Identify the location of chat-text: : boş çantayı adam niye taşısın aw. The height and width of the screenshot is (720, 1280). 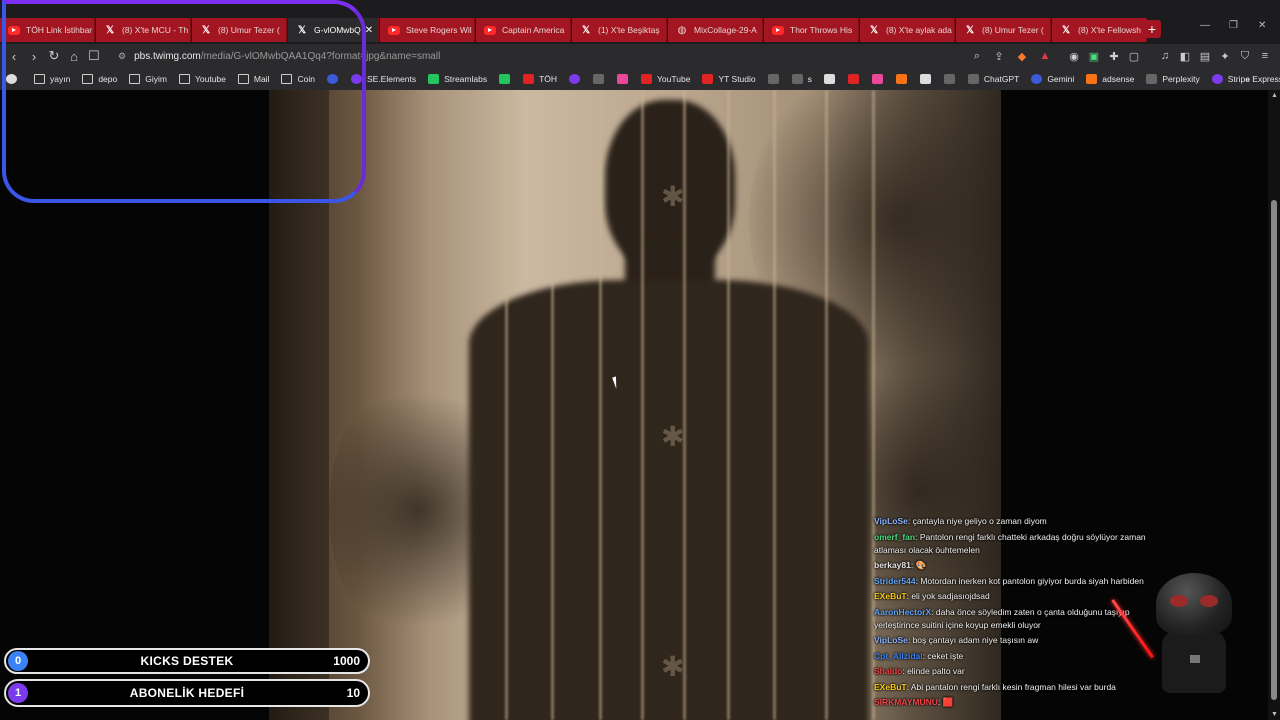
(973, 640).